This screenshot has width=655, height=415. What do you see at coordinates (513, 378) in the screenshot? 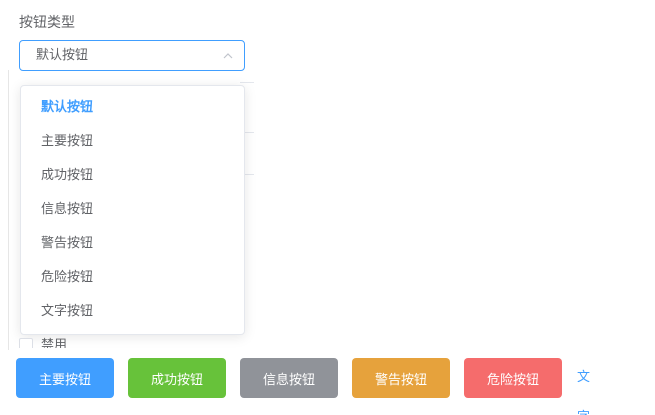
I see `danger-button: 危险按钮` at bounding box center [513, 378].